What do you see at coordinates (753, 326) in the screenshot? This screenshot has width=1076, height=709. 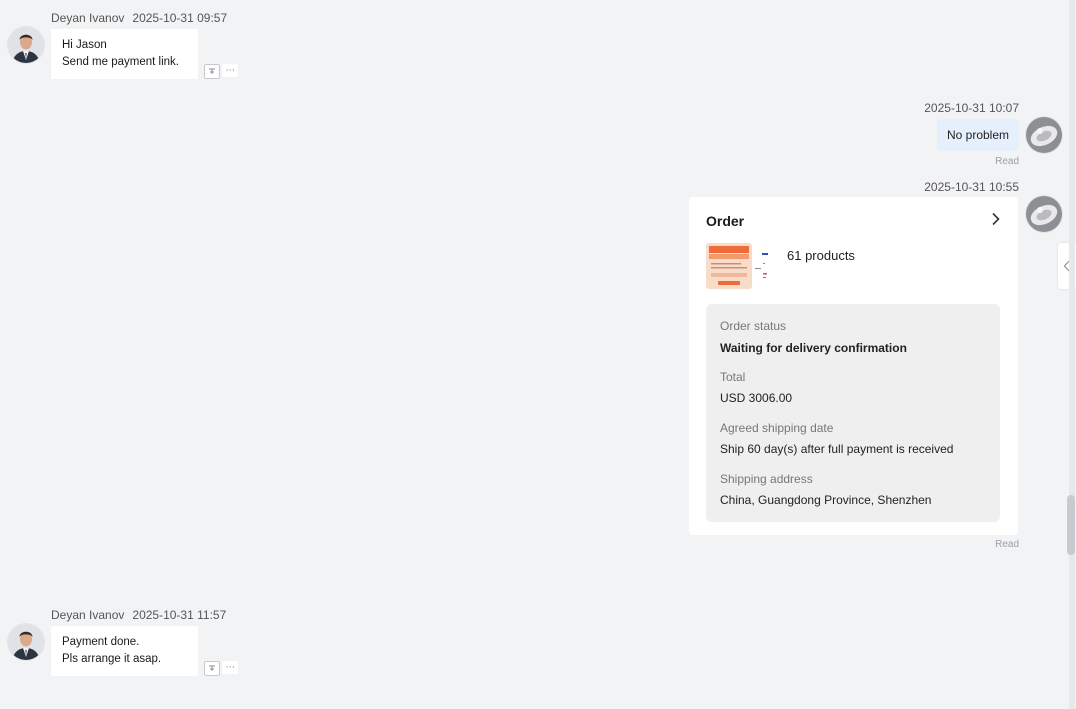 I see `order-status-label: Order status` at bounding box center [753, 326].